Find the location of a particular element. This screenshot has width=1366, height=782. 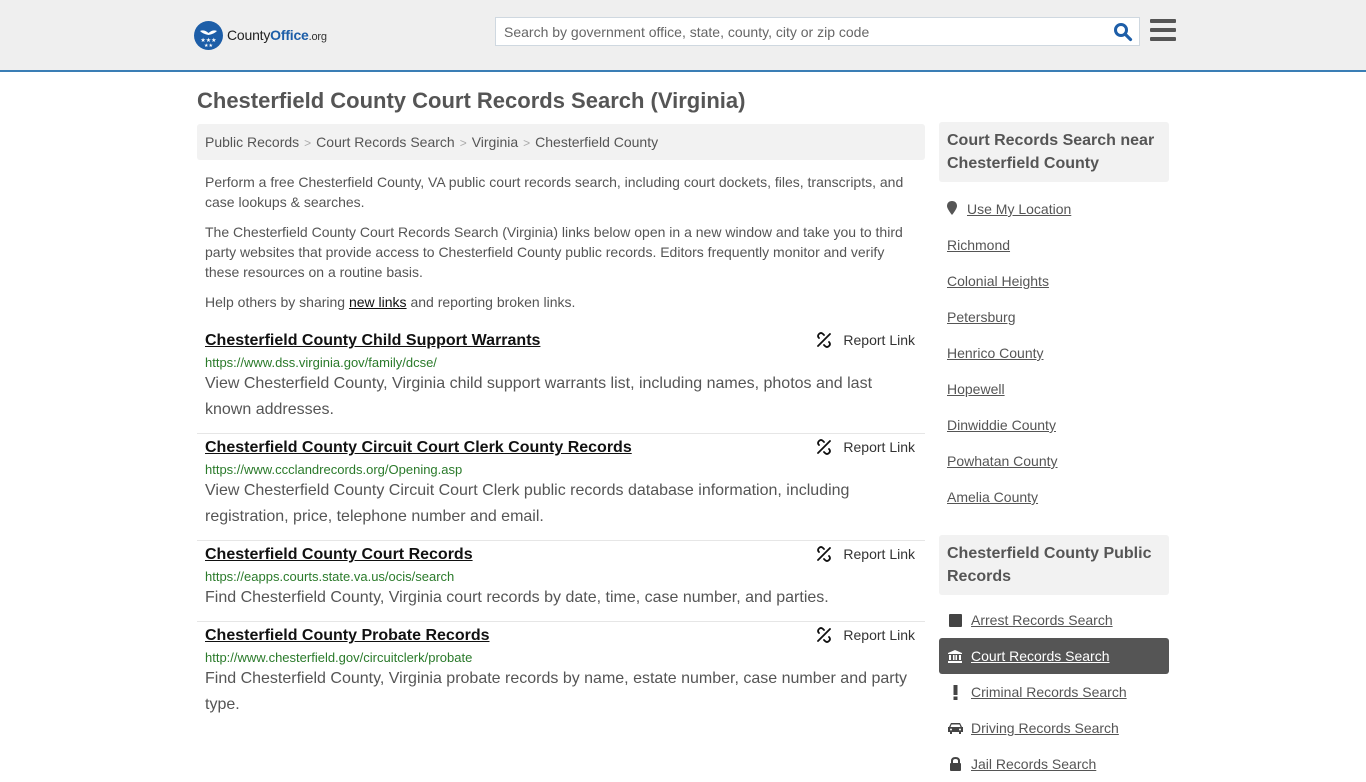

search-icon is located at coordinates (1123, 32).